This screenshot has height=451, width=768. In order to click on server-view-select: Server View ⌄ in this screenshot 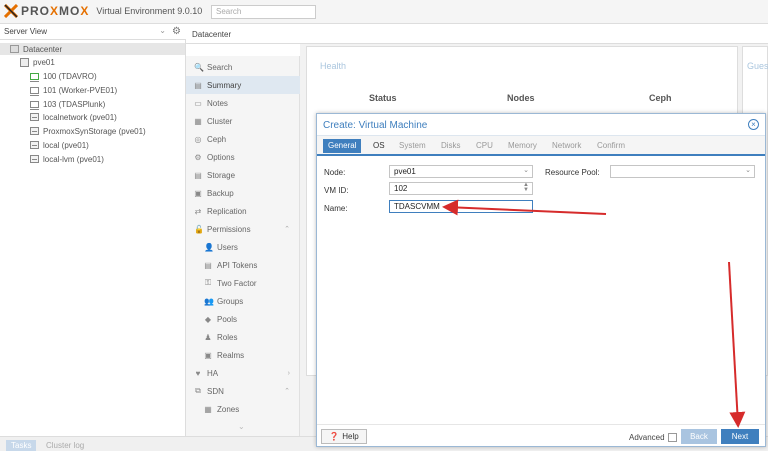, I will do `click(85, 32)`.